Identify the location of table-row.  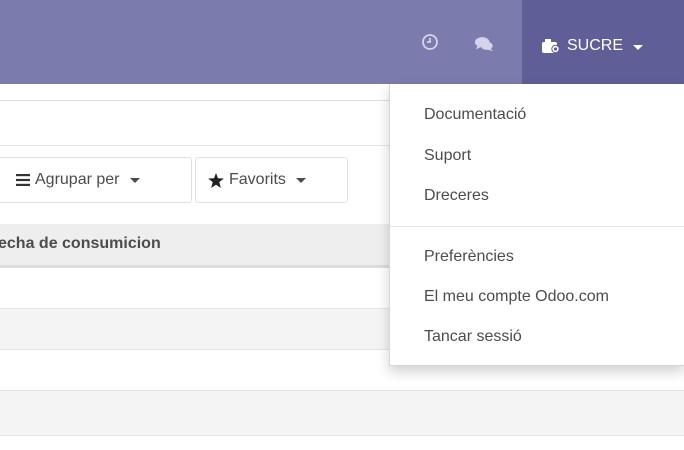
(342, 413).